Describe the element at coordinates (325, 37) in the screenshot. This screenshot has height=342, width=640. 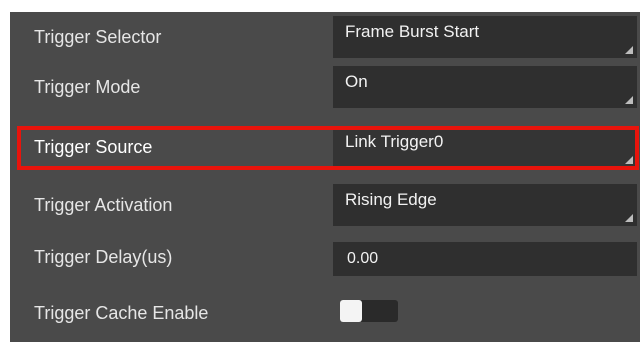
I see `row-trigger-selector: Trigger Selector Frame Burst Start` at that location.